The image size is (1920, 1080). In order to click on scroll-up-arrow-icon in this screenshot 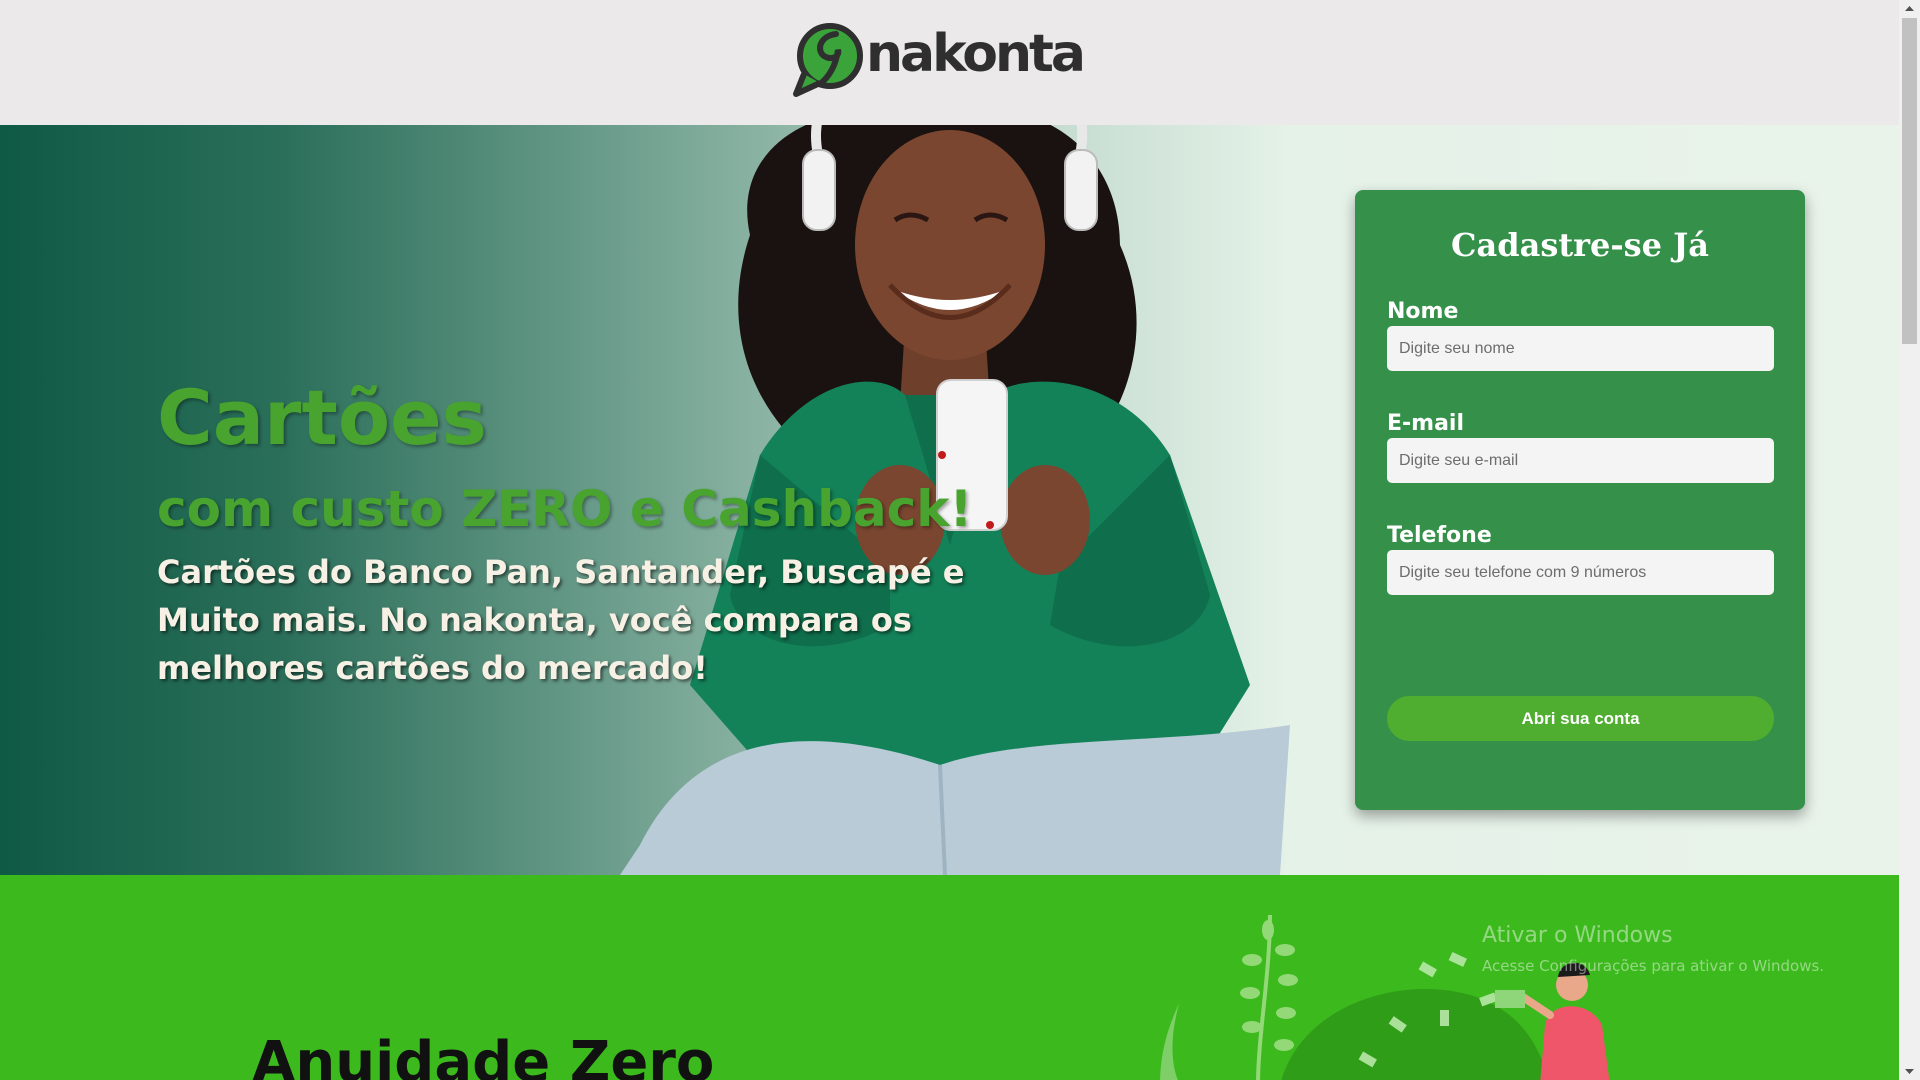, I will do `click(1909, 8)`.